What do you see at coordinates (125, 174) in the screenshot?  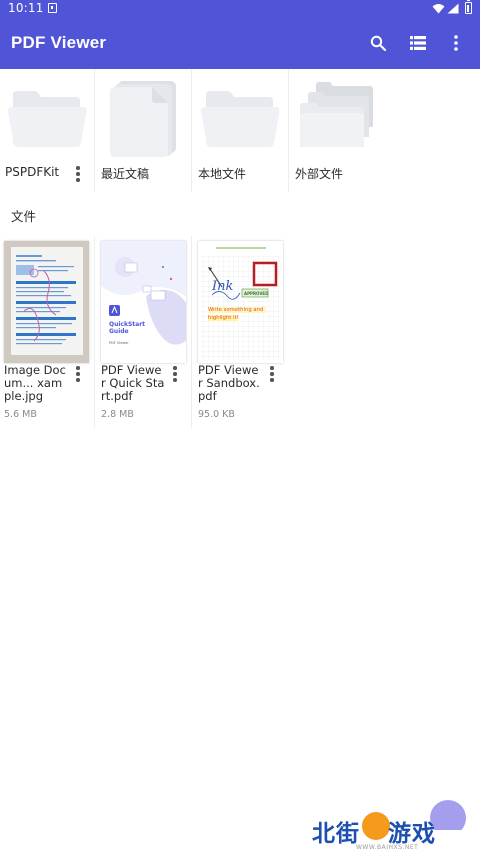 I see `folder-label: 最近文稿` at bounding box center [125, 174].